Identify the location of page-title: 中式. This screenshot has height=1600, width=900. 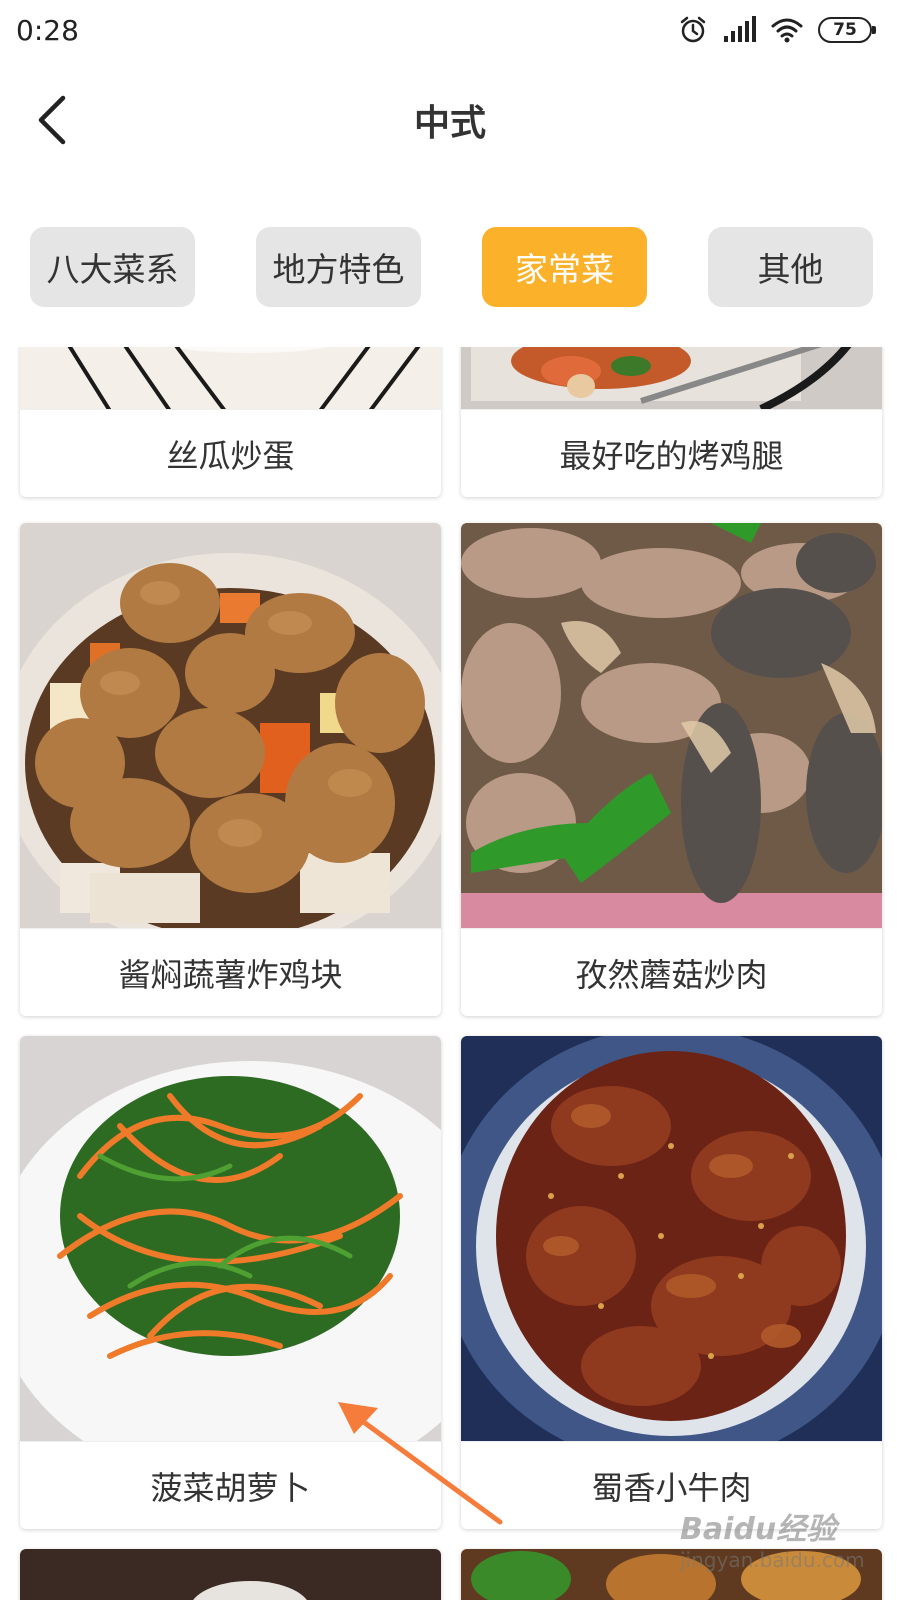
(449, 123).